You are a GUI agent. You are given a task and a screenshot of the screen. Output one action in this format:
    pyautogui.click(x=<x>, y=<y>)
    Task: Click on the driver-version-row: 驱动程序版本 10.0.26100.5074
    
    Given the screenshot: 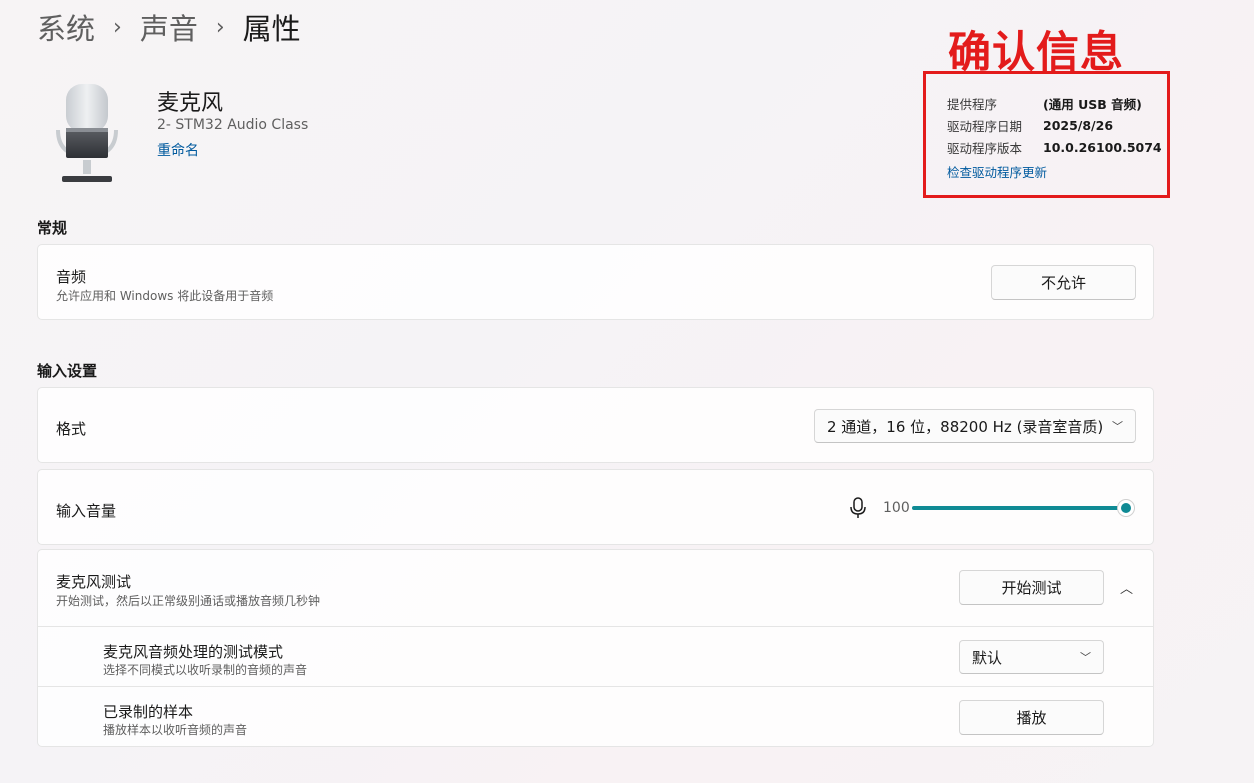 What is the action you would take?
    pyautogui.click(x=1054, y=147)
    